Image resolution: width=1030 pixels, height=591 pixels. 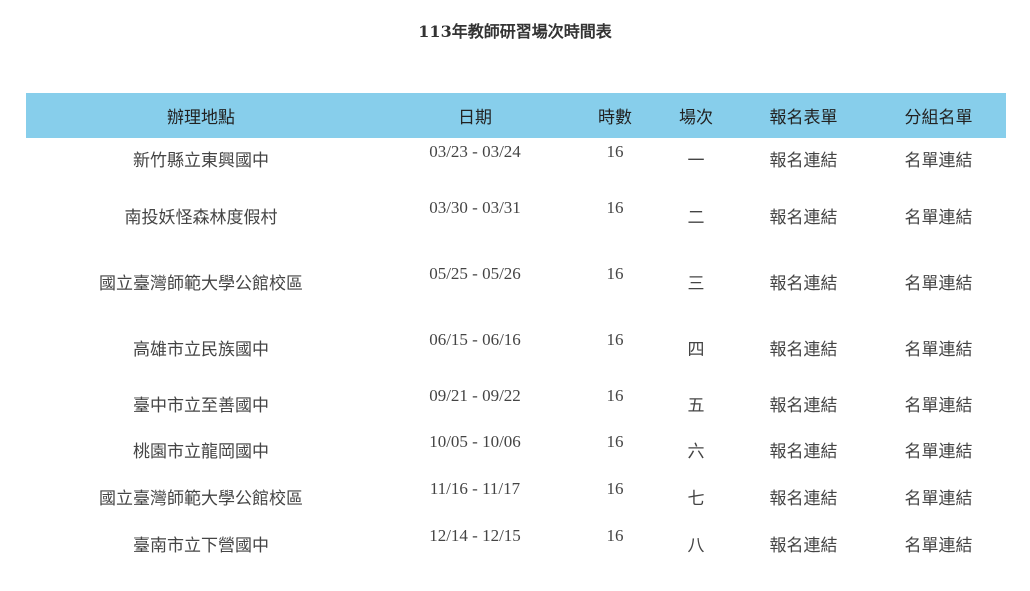 I want to click on location-cell: 新竹縣立東興國中, so click(x=201, y=161).